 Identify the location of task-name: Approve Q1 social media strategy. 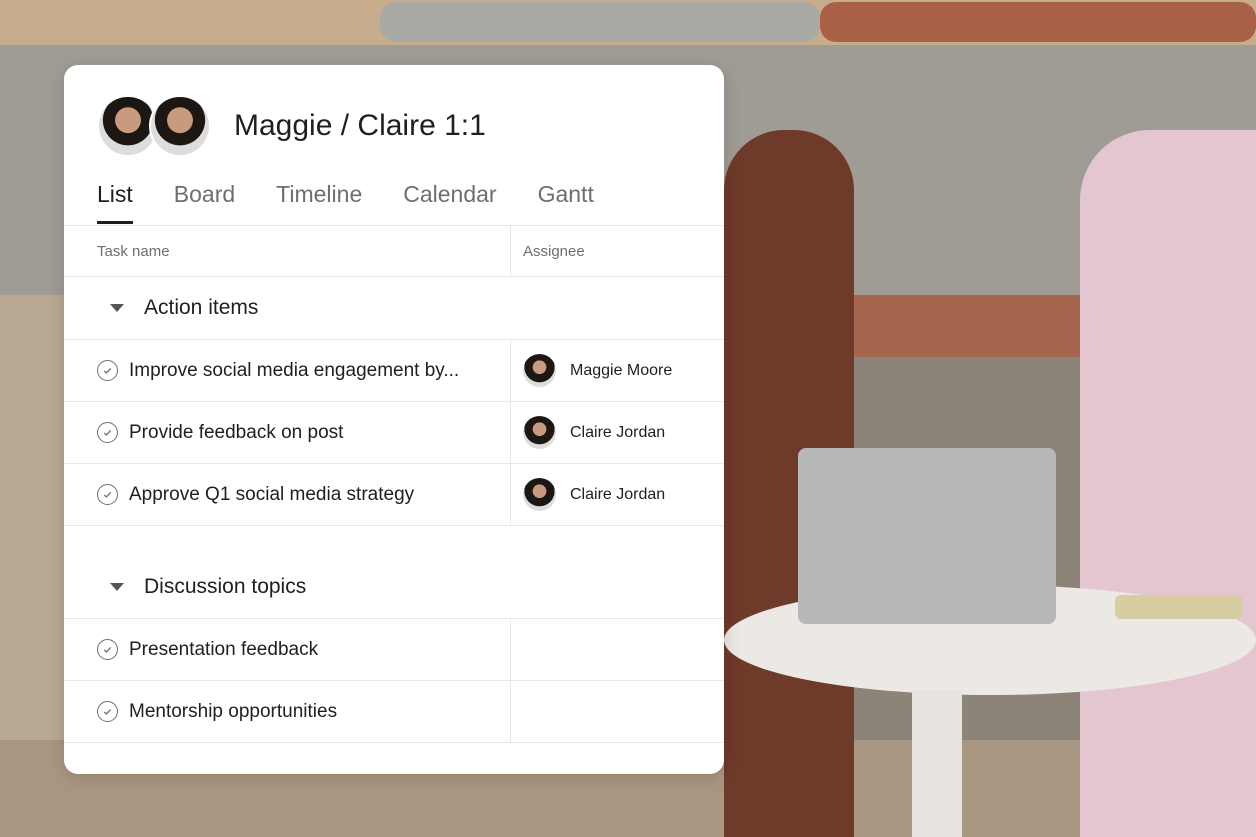
(272, 494).